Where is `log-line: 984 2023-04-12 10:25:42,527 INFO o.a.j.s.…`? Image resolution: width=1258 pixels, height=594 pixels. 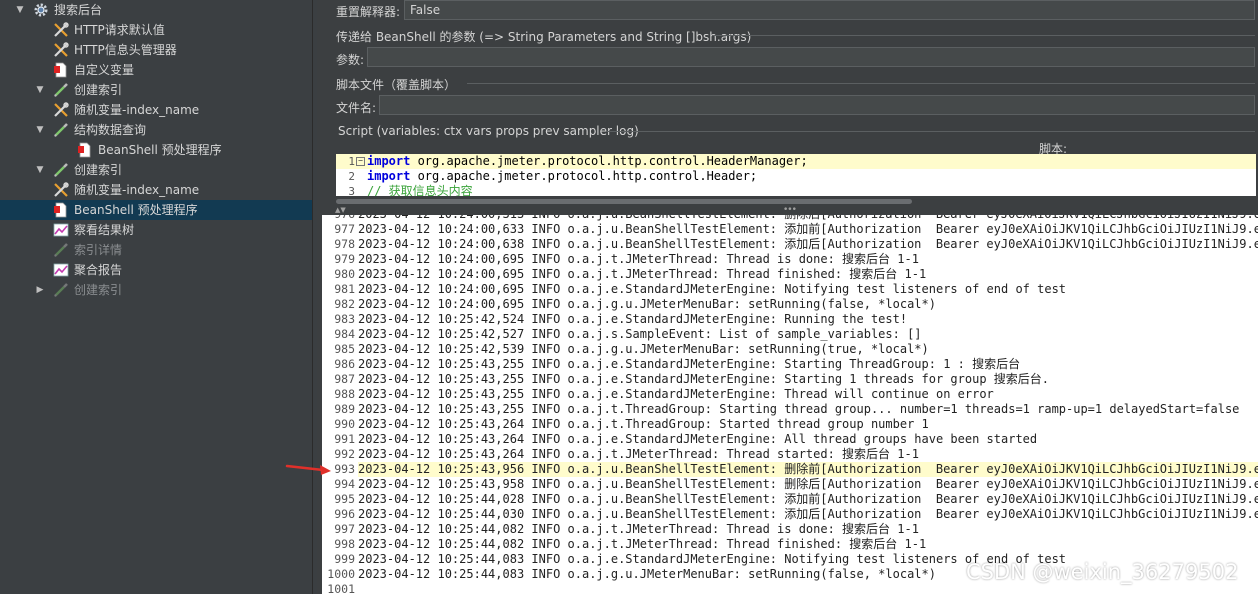 log-line: 984 2023-04-12 10:25:42,527 INFO o.a.j.s.… is located at coordinates (790, 334).